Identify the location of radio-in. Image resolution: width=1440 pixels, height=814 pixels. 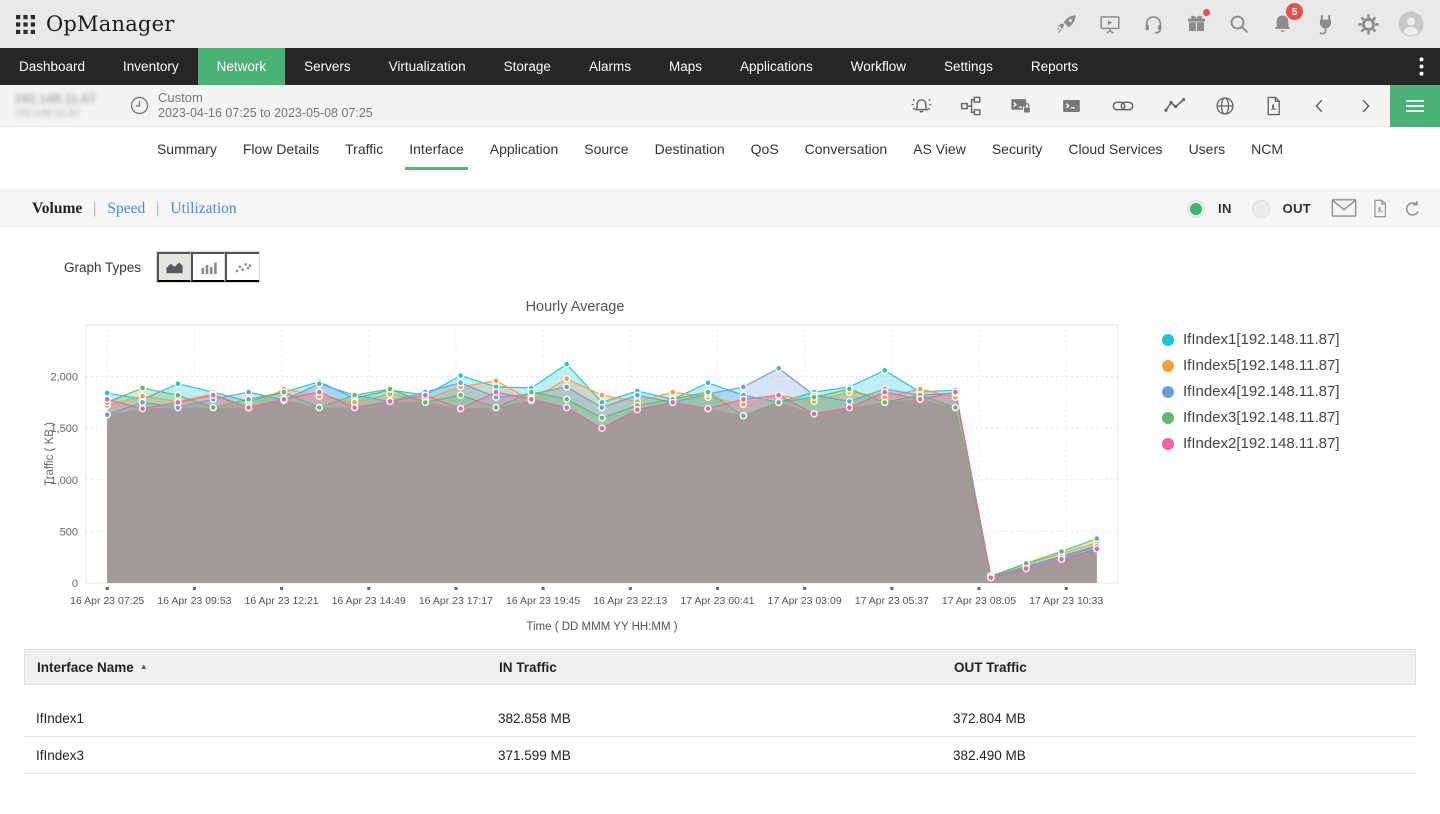
(1196, 208).